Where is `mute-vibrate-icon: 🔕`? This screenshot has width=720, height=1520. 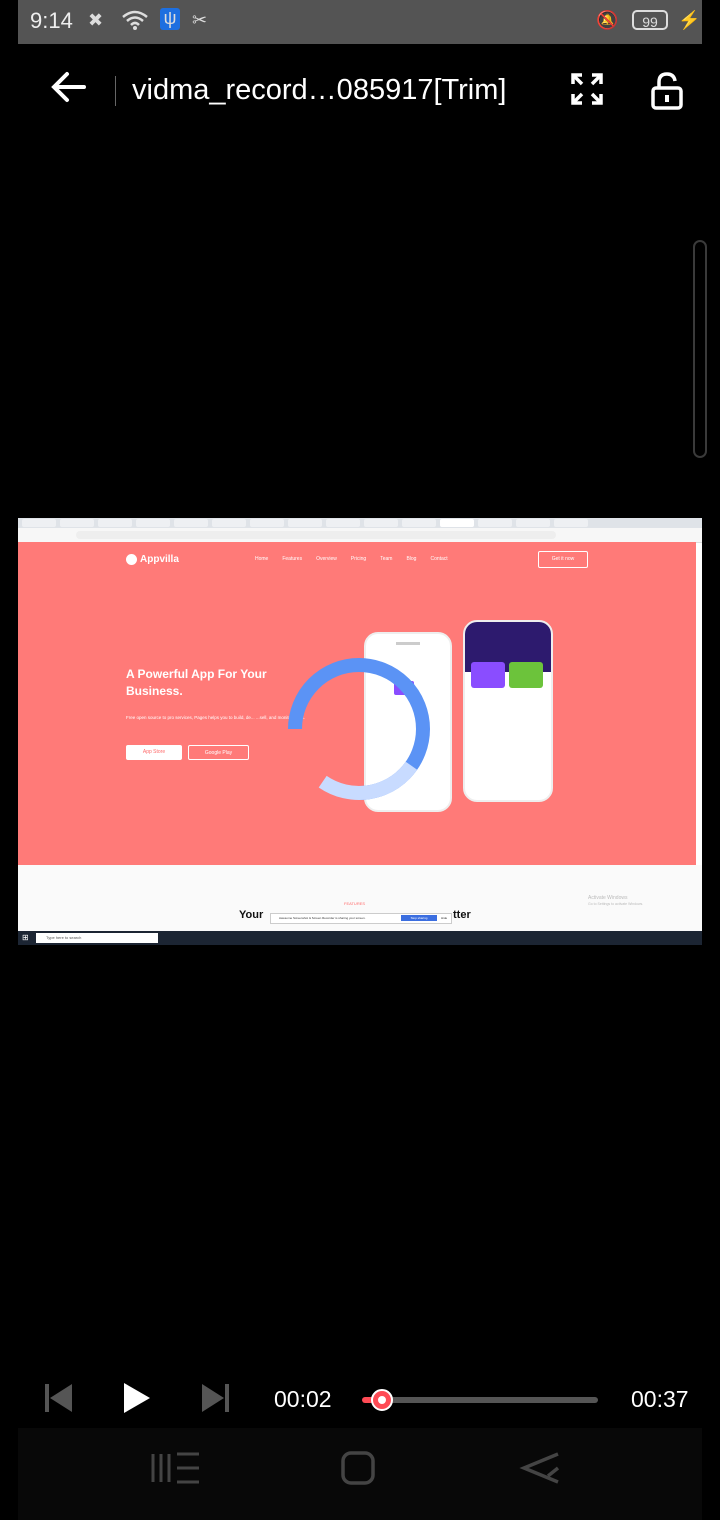 mute-vibrate-icon: 🔕 is located at coordinates (607, 20).